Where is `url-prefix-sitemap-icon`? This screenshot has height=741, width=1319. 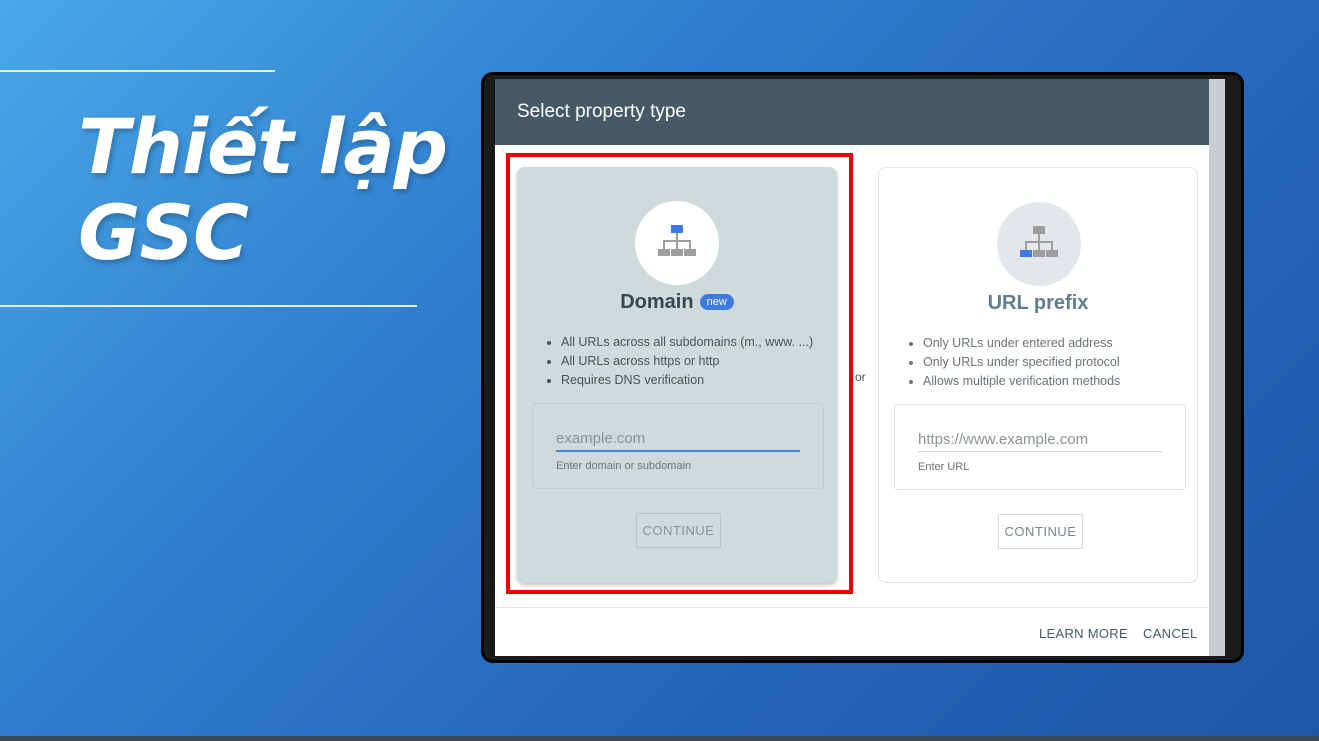 url-prefix-sitemap-icon is located at coordinates (1039, 244).